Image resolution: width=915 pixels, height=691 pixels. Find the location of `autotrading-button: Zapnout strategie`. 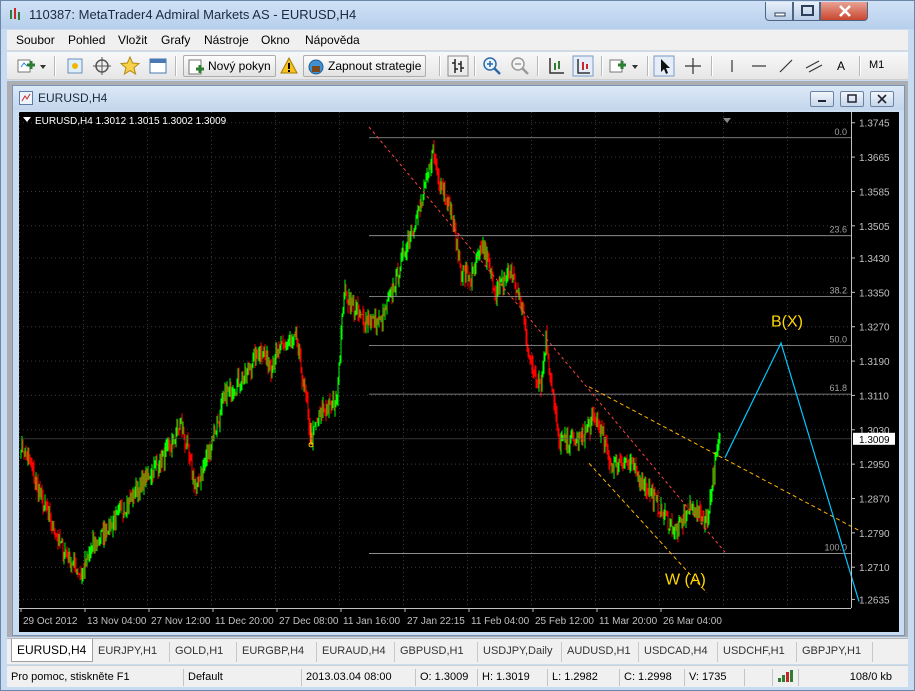

autotrading-button: Zapnout strategie is located at coordinates (365, 66).